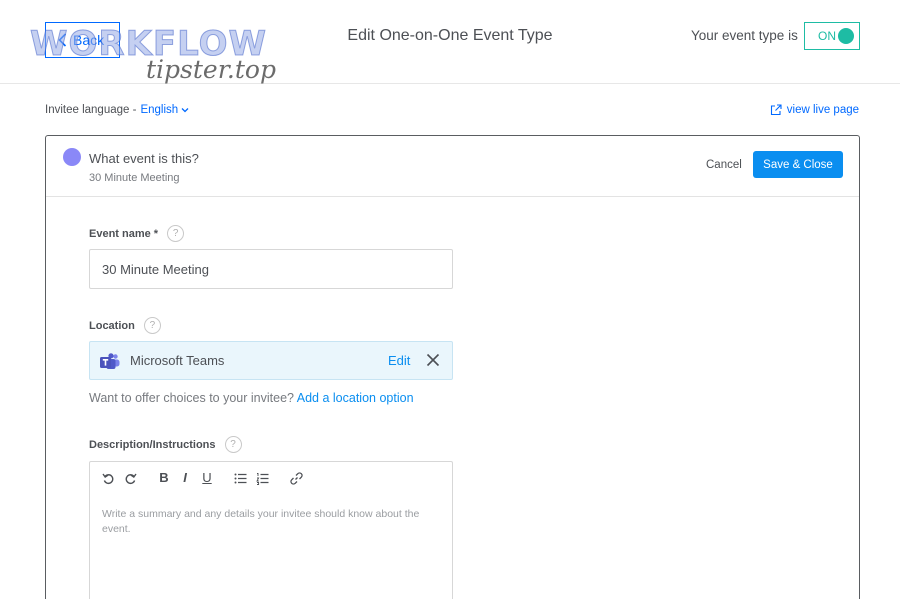 The width and height of the screenshot is (900, 599). Describe the element at coordinates (207, 478) in the screenshot. I see `underline-icon: U` at that location.